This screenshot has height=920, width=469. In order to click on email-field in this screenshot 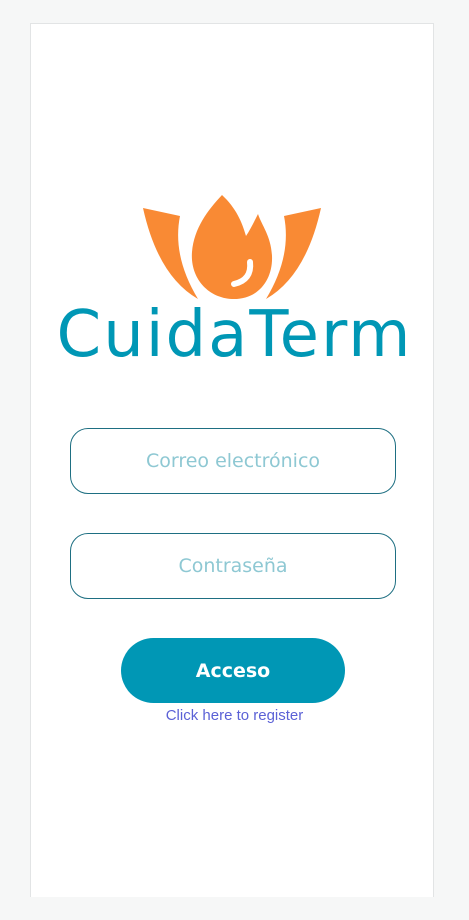, I will do `click(233, 461)`.